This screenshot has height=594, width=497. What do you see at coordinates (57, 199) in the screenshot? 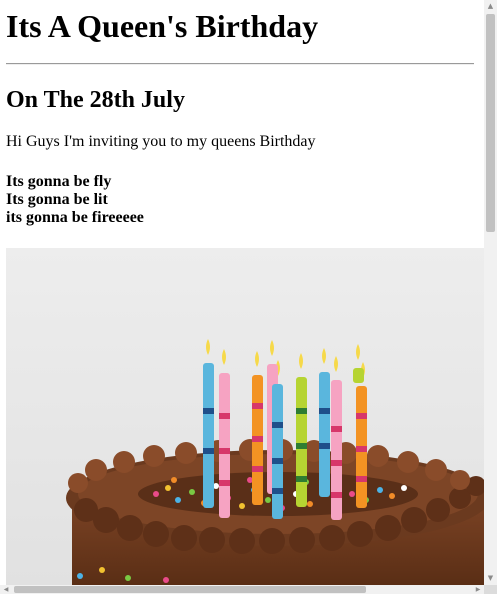
I see `hype-line-2: Its gonna be lit` at bounding box center [57, 199].